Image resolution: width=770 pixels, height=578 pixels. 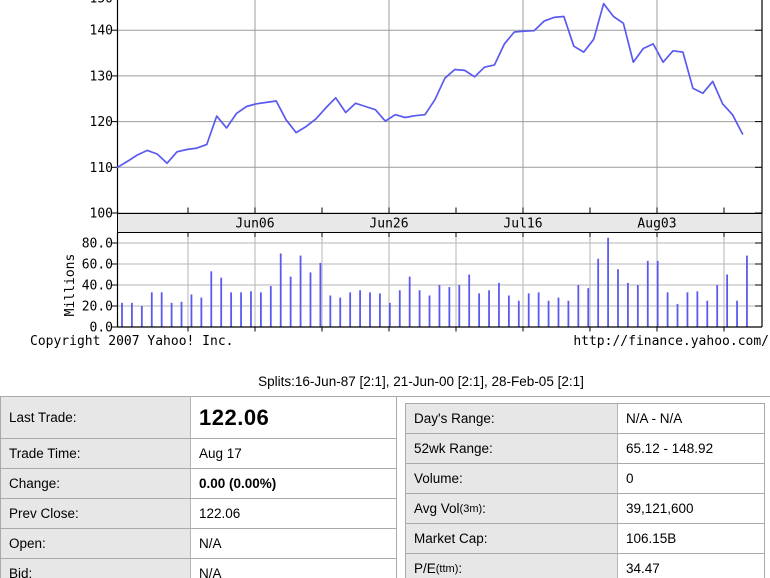 I want to click on quote-label: Avg Vol (3m):, so click(x=512, y=508).